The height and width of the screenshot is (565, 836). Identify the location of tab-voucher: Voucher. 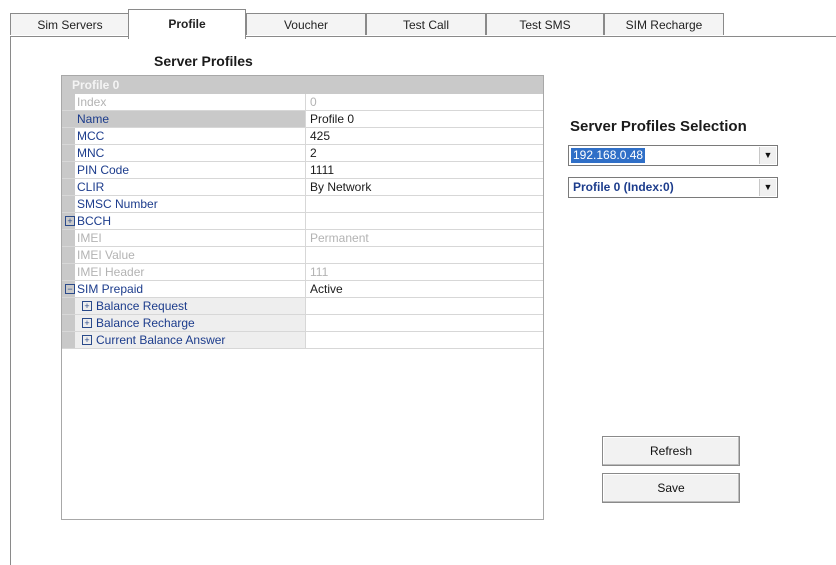
(306, 24).